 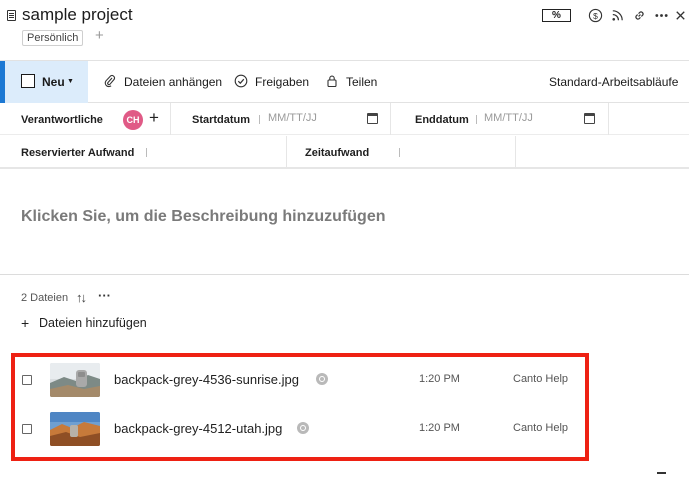 I want to click on new-button: Neu ▼, so click(x=44, y=82).